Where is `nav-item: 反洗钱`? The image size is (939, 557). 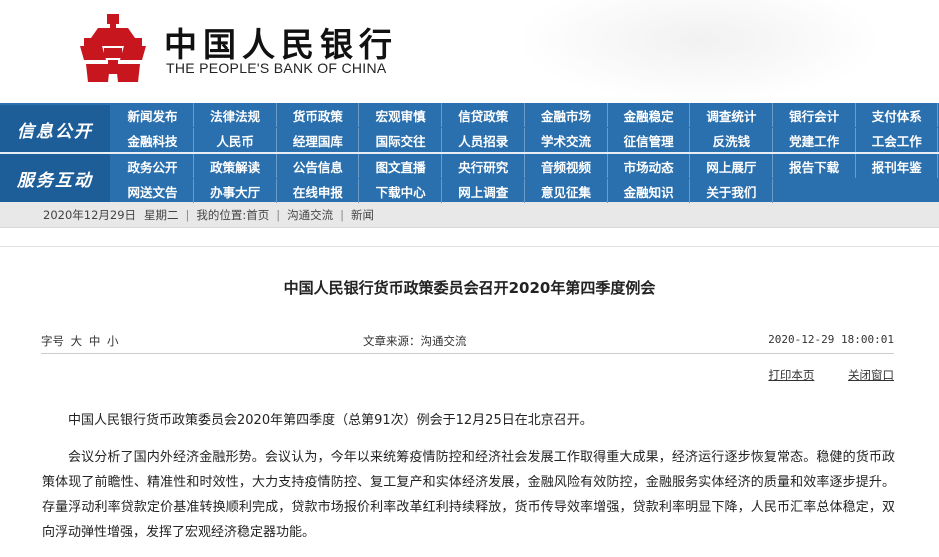
nav-item: 反洗钱 is located at coordinates (732, 140).